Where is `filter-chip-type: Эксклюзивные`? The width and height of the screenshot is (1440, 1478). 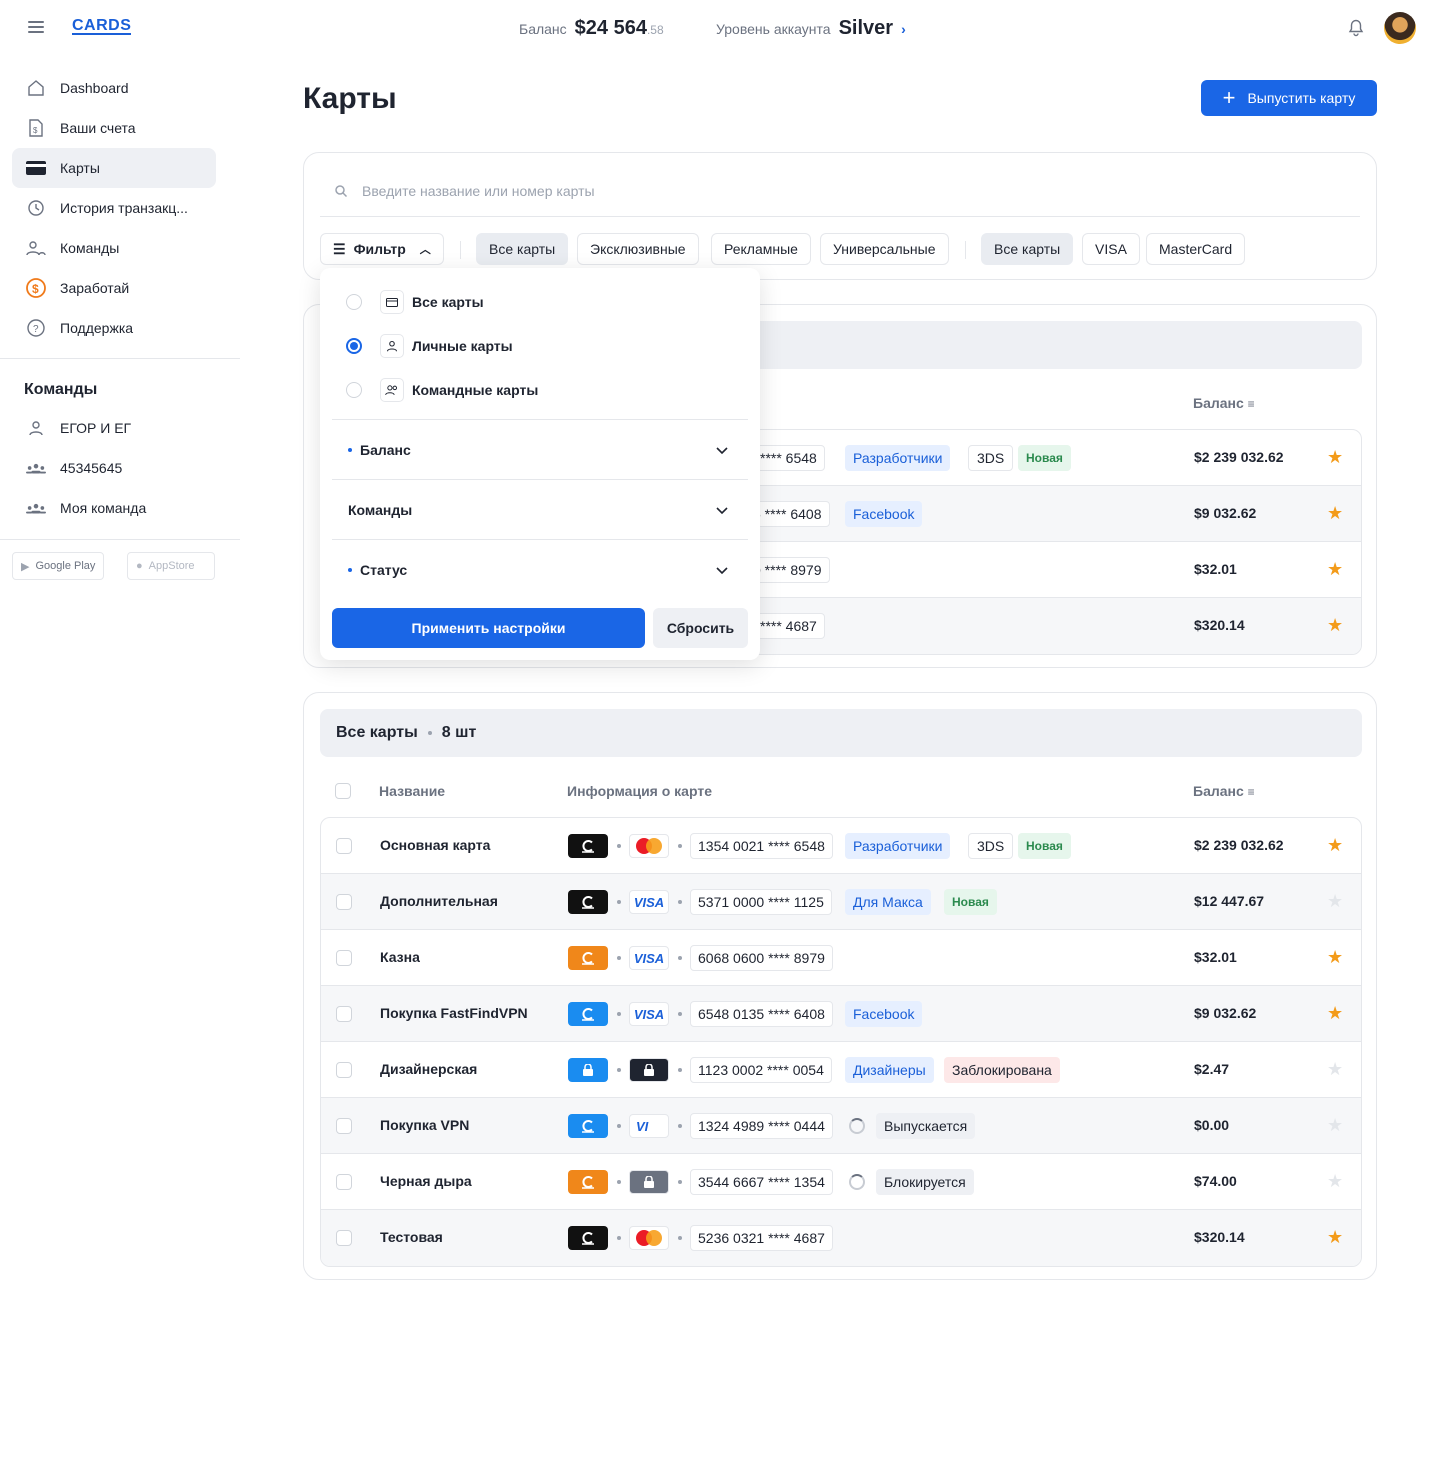
filter-chip-type: Эксклюзивные is located at coordinates (638, 249).